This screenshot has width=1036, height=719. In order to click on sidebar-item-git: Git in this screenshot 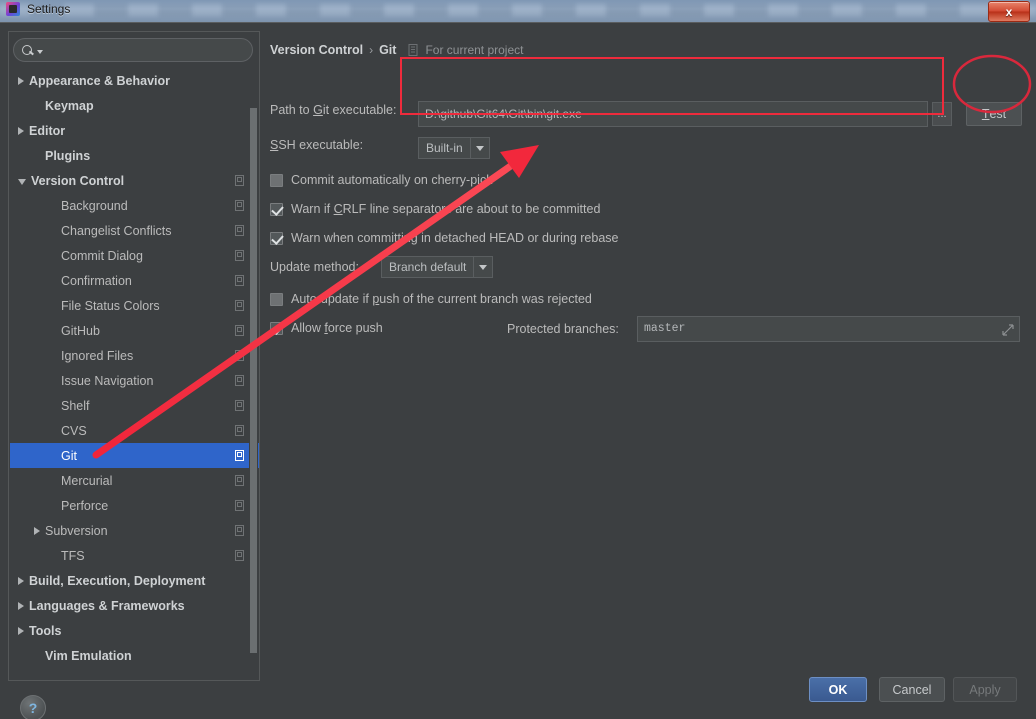, I will do `click(134, 455)`.